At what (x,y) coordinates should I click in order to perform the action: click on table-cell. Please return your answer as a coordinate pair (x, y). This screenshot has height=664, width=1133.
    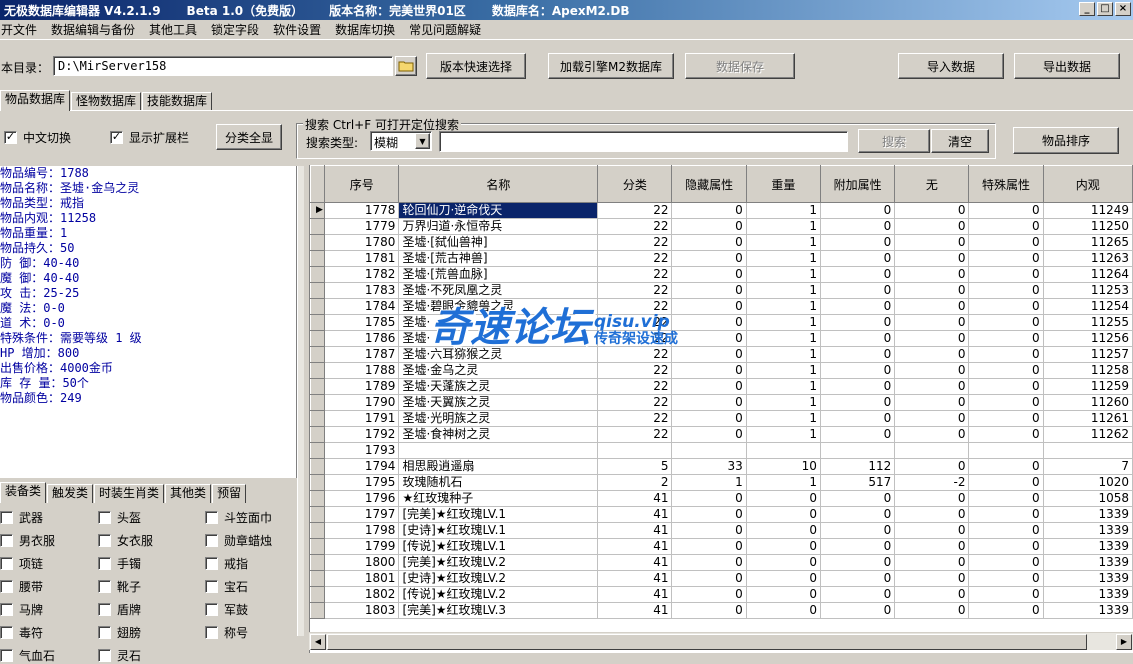
    Looking at the image, I should click on (1006, 450).